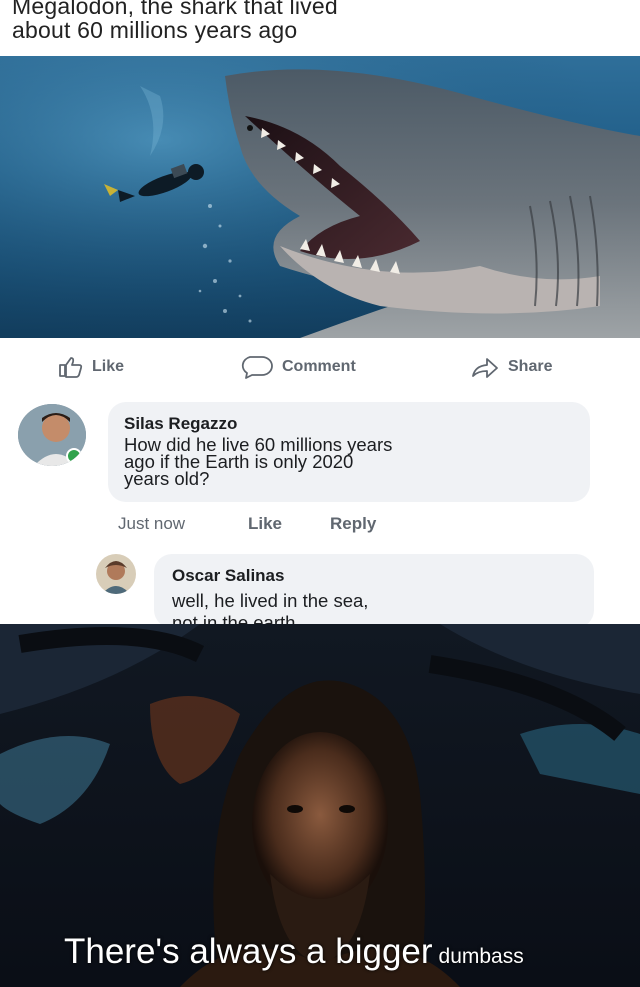 The width and height of the screenshot is (640, 987). I want to click on thumbs-up-icon, so click(71, 367).